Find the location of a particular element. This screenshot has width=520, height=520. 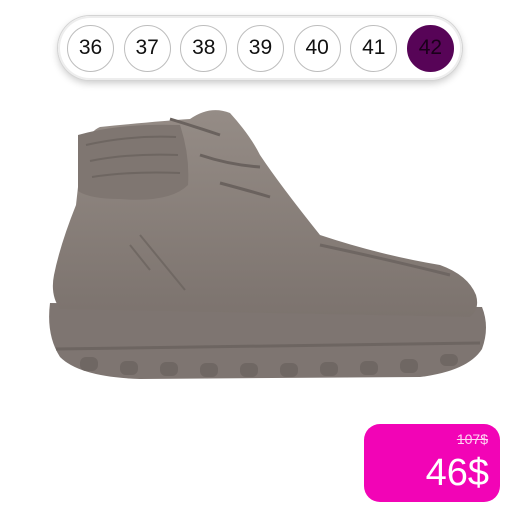

size-option-42: 42 is located at coordinates (430, 48).